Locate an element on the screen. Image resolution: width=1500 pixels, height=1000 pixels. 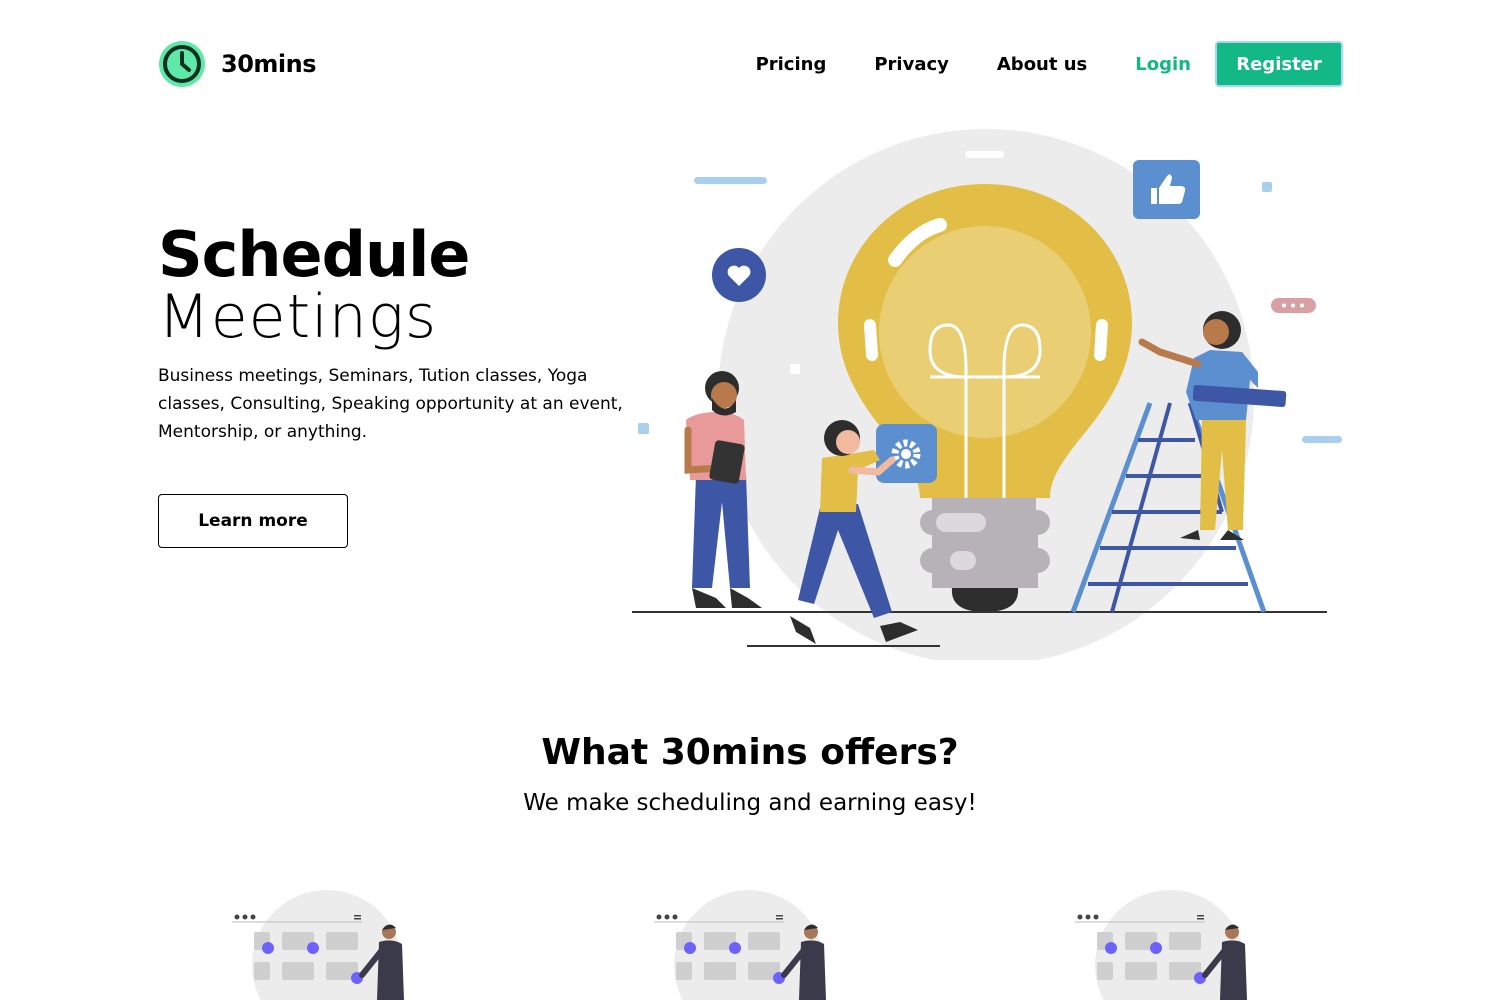
nav-link-pricing: Pricing is located at coordinates (791, 64).